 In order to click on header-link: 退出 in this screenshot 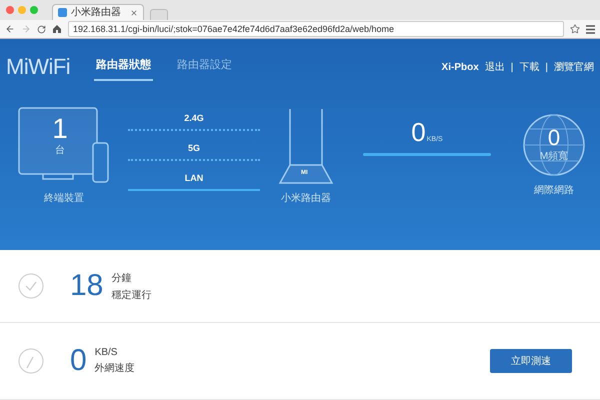, I will do `click(494, 67)`.